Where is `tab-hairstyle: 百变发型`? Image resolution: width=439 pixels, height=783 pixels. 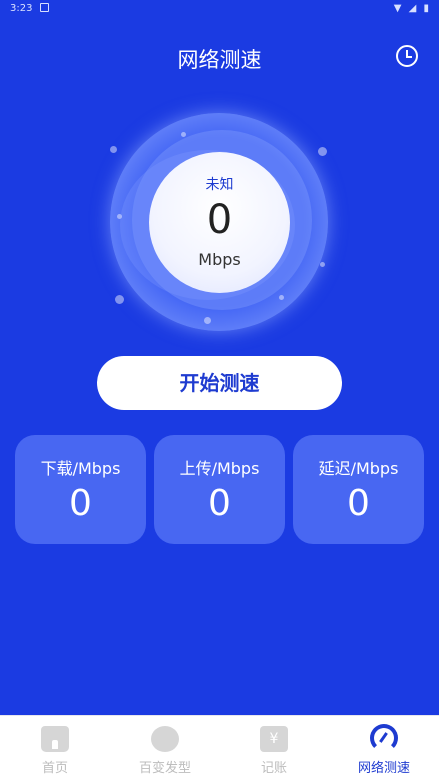 tab-hairstyle: 百变发型 is located at coordinates (165, 749).